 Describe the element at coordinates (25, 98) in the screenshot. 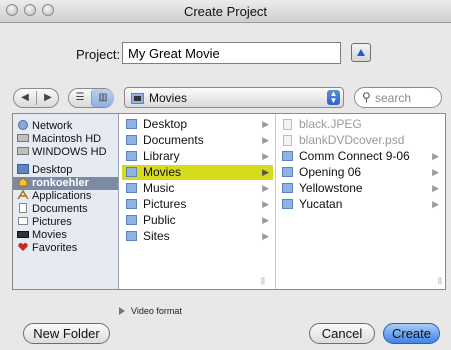

I see `back-arrow-icon: ◀` at that location.